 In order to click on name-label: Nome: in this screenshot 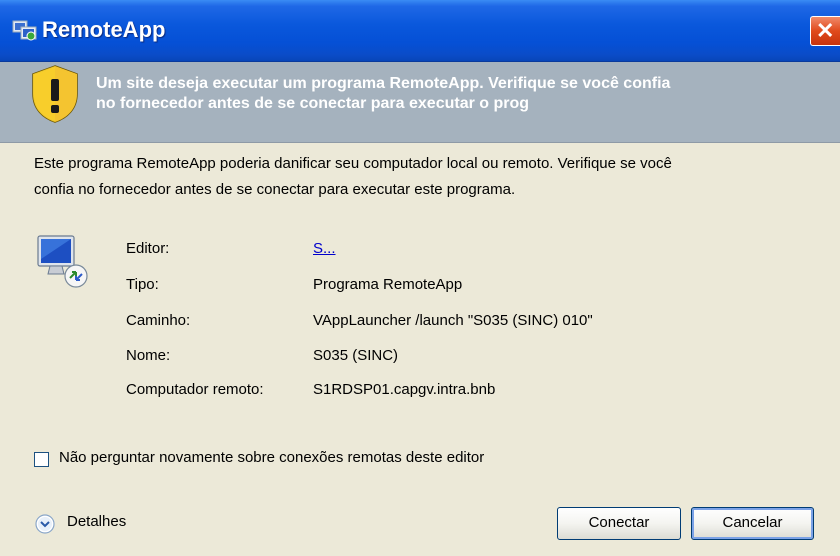, I will do `click(148, 355)`.